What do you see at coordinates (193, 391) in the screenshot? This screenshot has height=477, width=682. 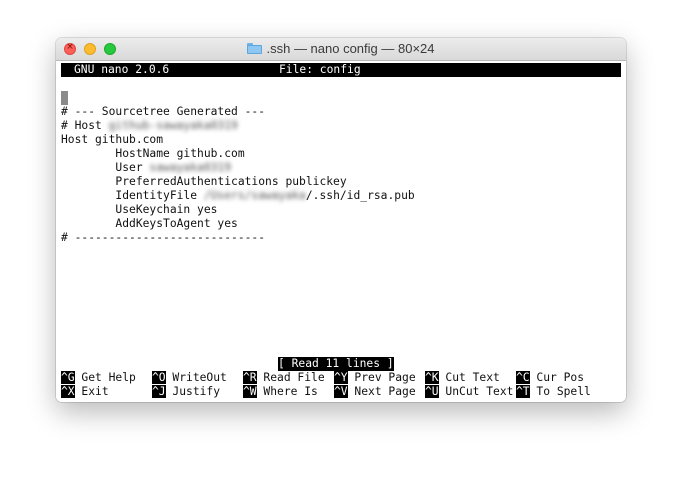 I see `shortcut-label: Justify` at bounding box center [193, 391].